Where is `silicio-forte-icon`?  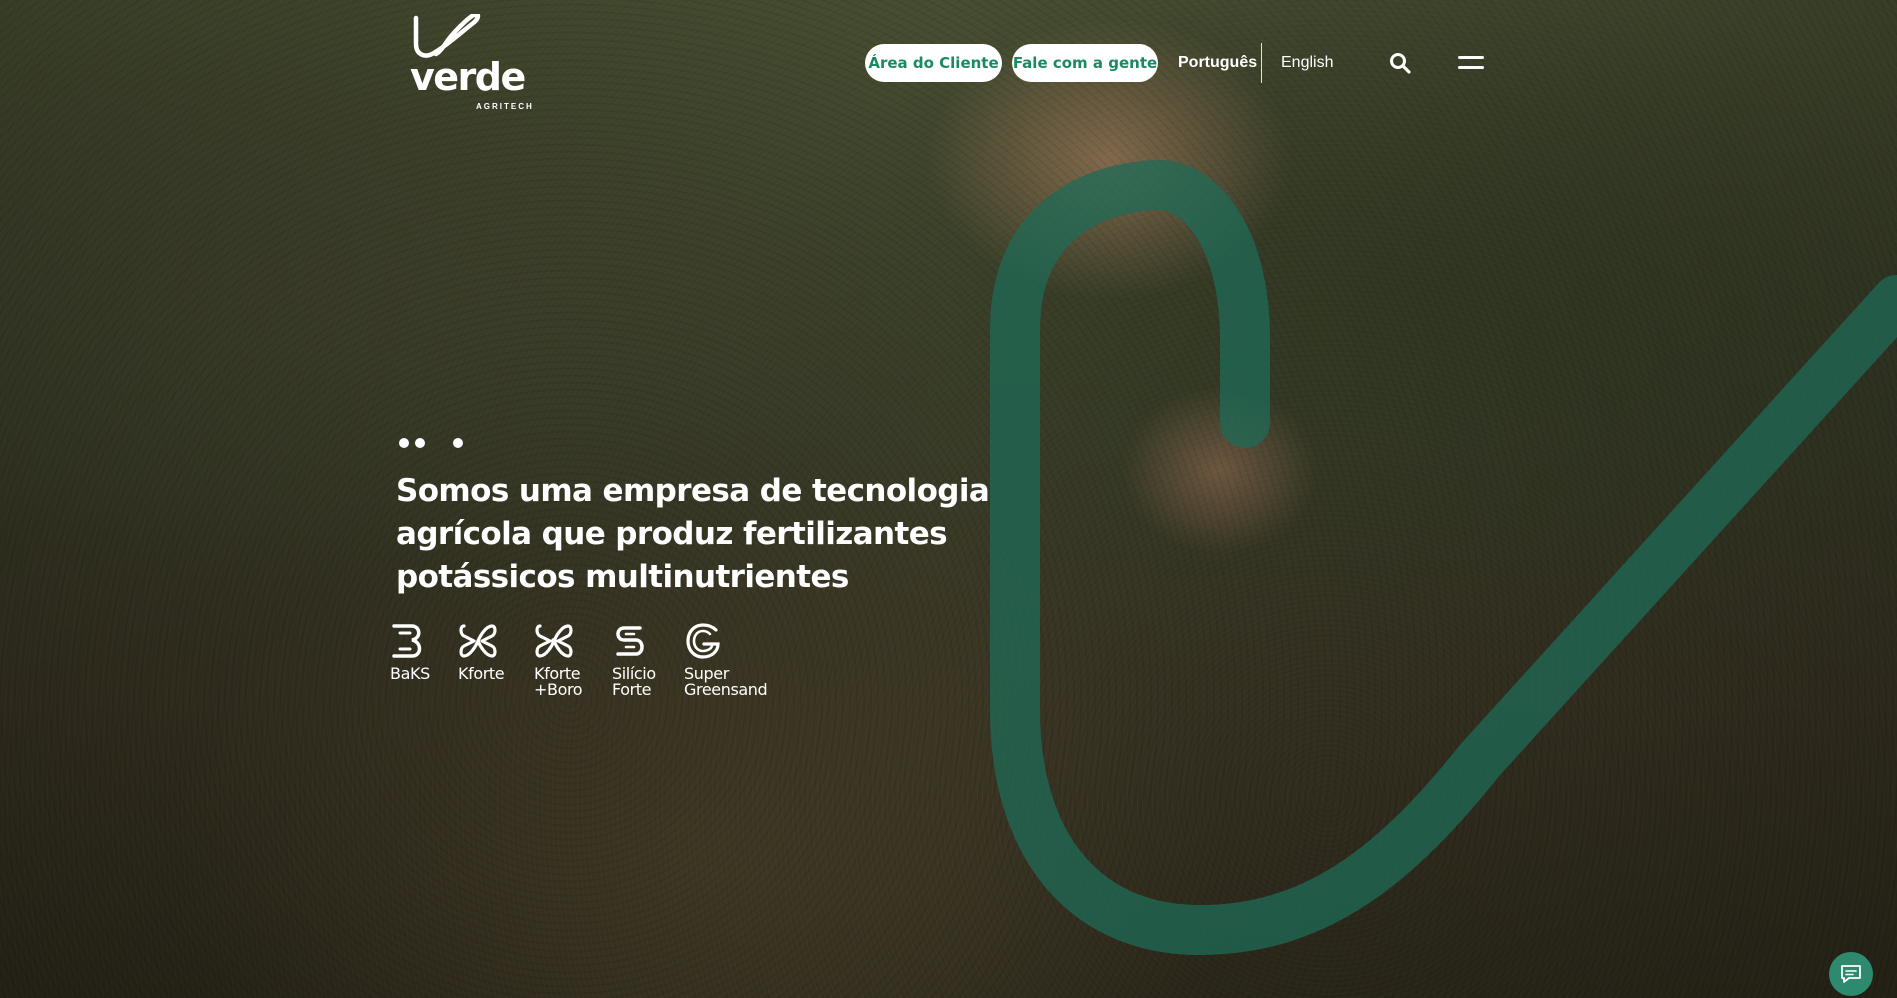
silicio-forte-icon is located at coordinates (630, 641).